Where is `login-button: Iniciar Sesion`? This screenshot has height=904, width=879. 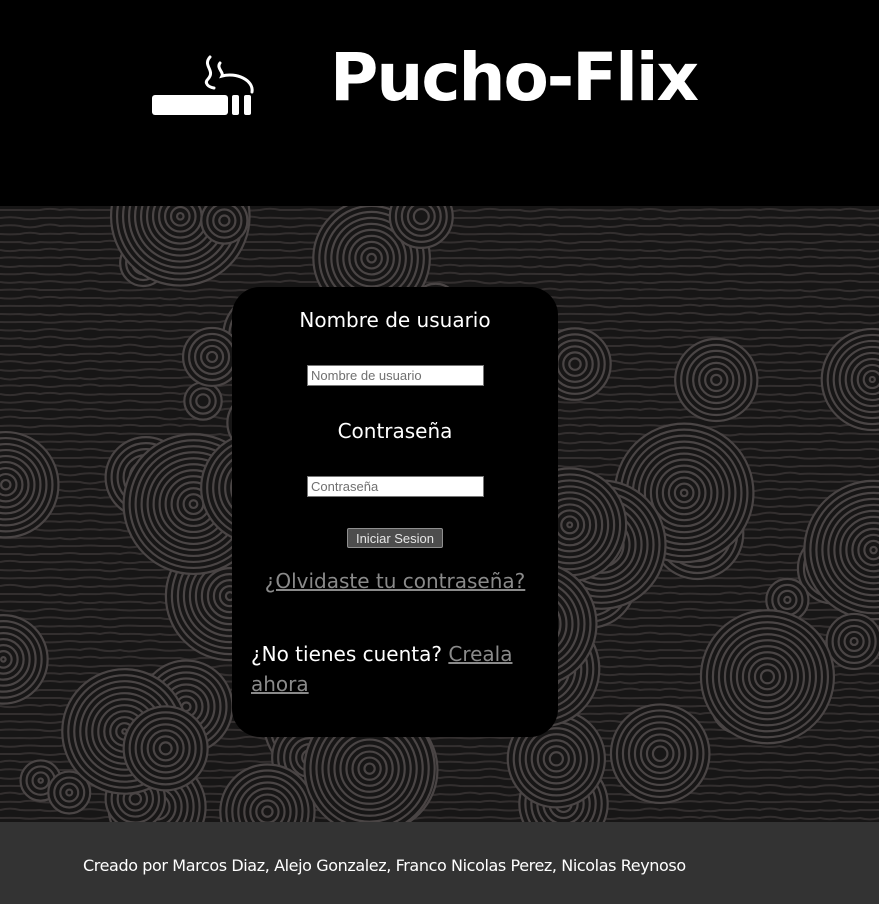 login-button: Iniciar Sesion is located at coordinates (395, 538).